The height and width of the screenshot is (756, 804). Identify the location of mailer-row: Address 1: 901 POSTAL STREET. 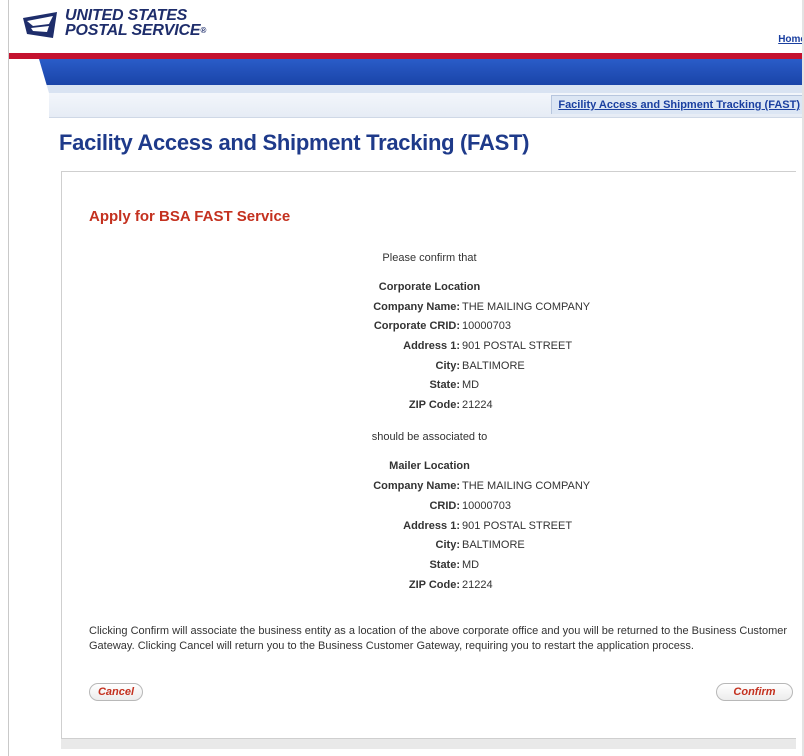
(429, 528).